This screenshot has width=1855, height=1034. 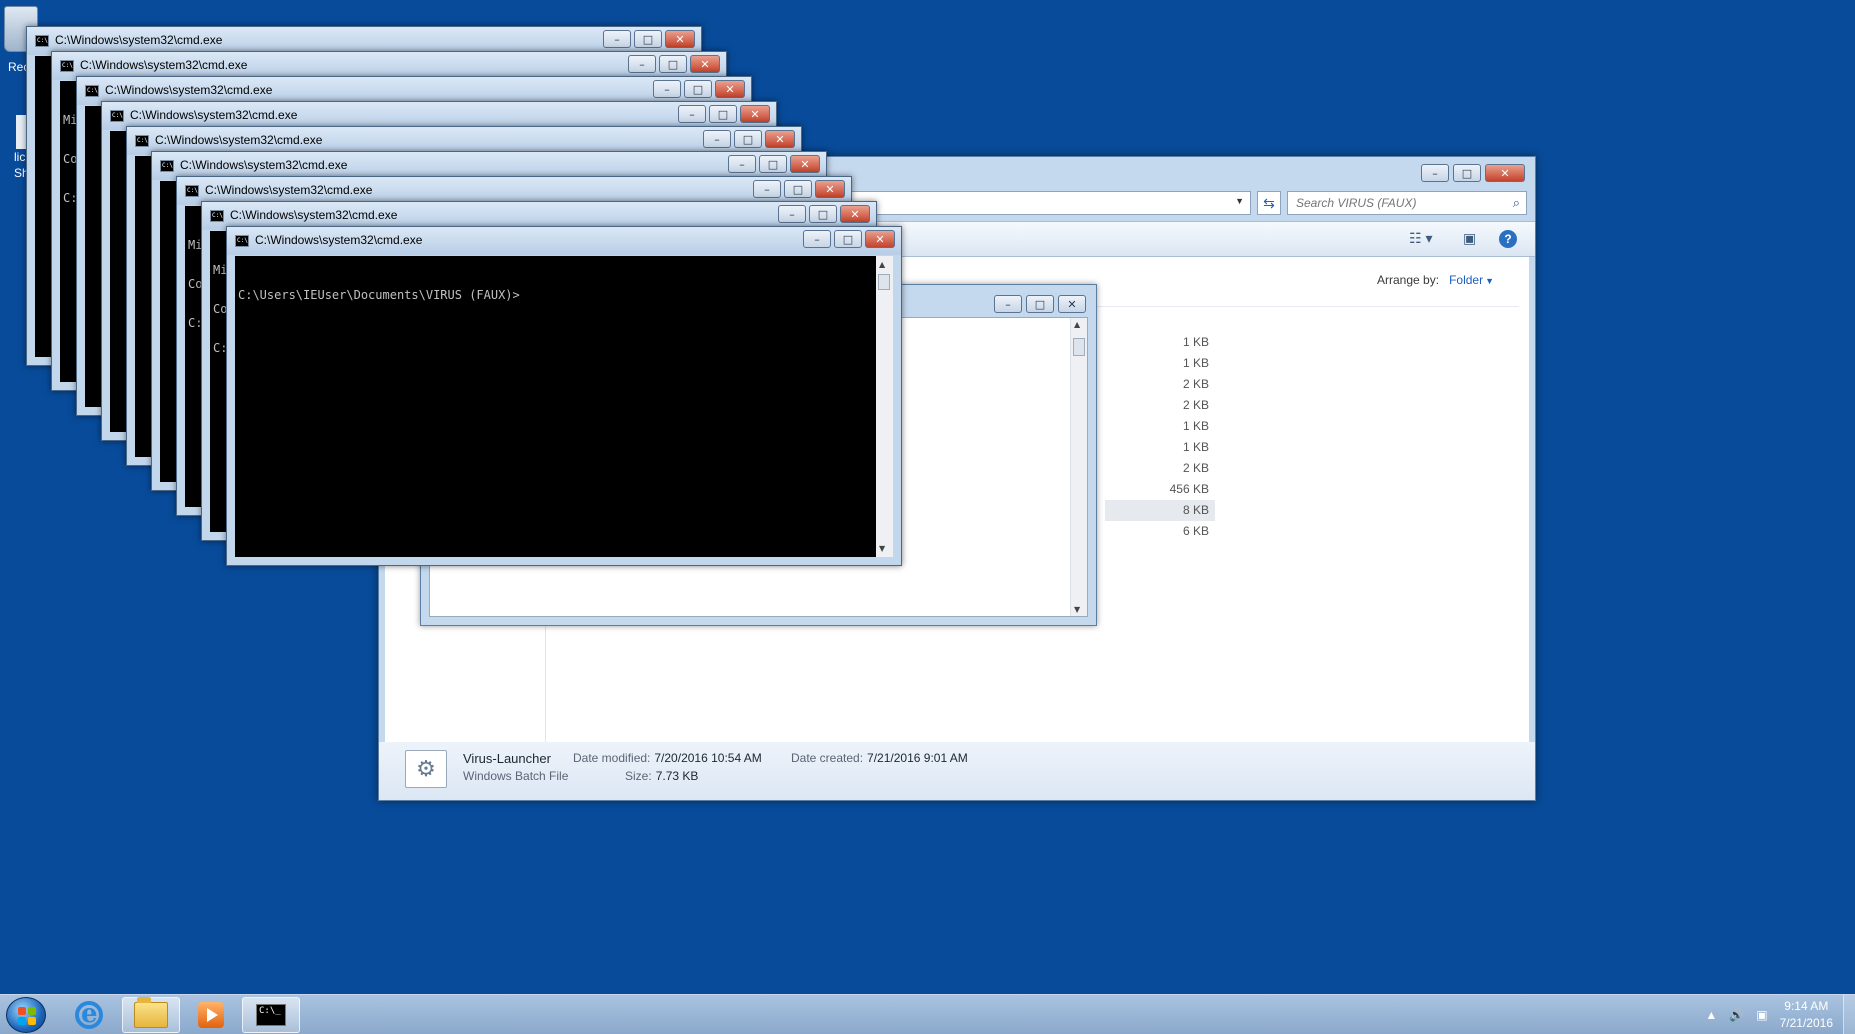 What do you see at coordinates (1508, 239) in the screenshot?
I see `help-icon: ?` at bounding box center [1508, 239].